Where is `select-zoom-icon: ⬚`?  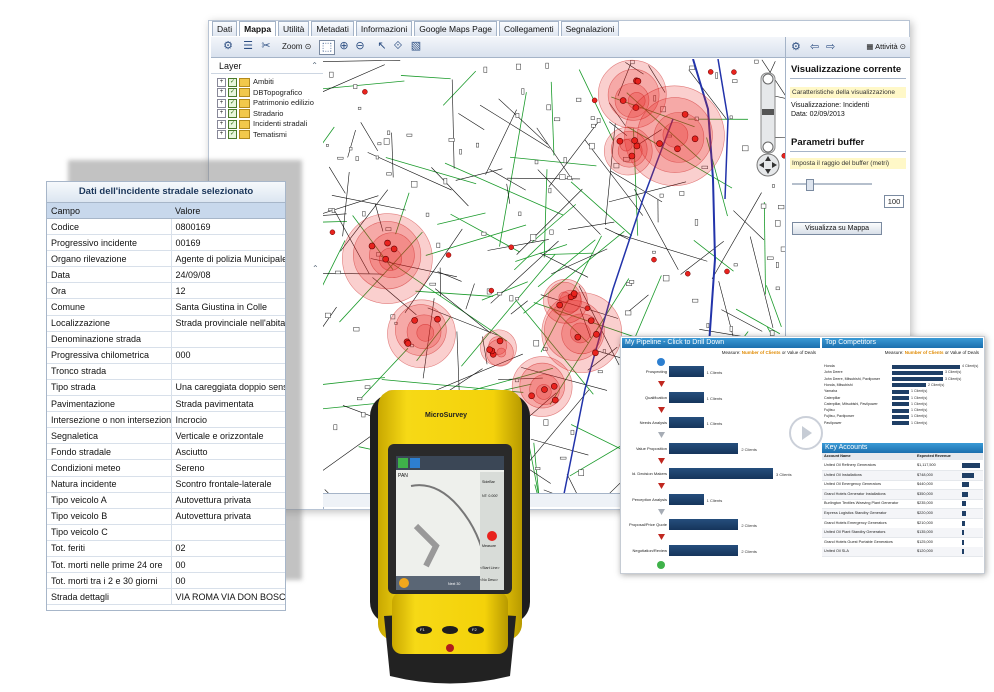
select-zoom-icon: ⬚ is located at coordinates (327, 47).